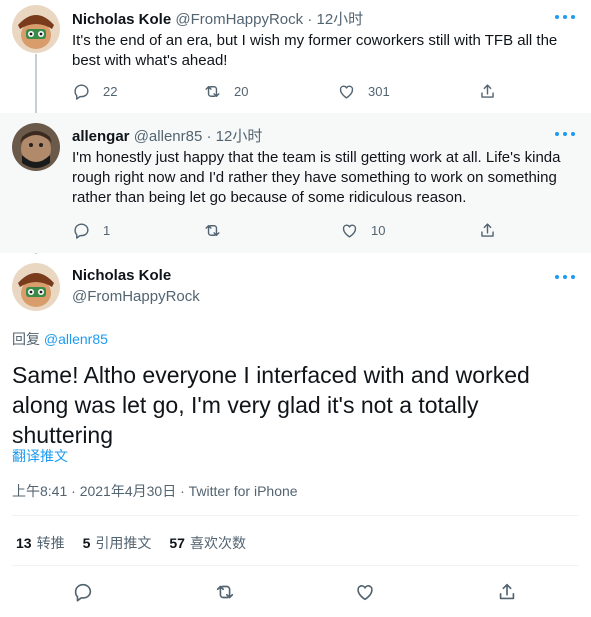 The height and width of the screenshot is (617, 591). Describe the element at coordinates (217, 543) in the screenshot. I see `likes-label: 喜欢次数` at that location.